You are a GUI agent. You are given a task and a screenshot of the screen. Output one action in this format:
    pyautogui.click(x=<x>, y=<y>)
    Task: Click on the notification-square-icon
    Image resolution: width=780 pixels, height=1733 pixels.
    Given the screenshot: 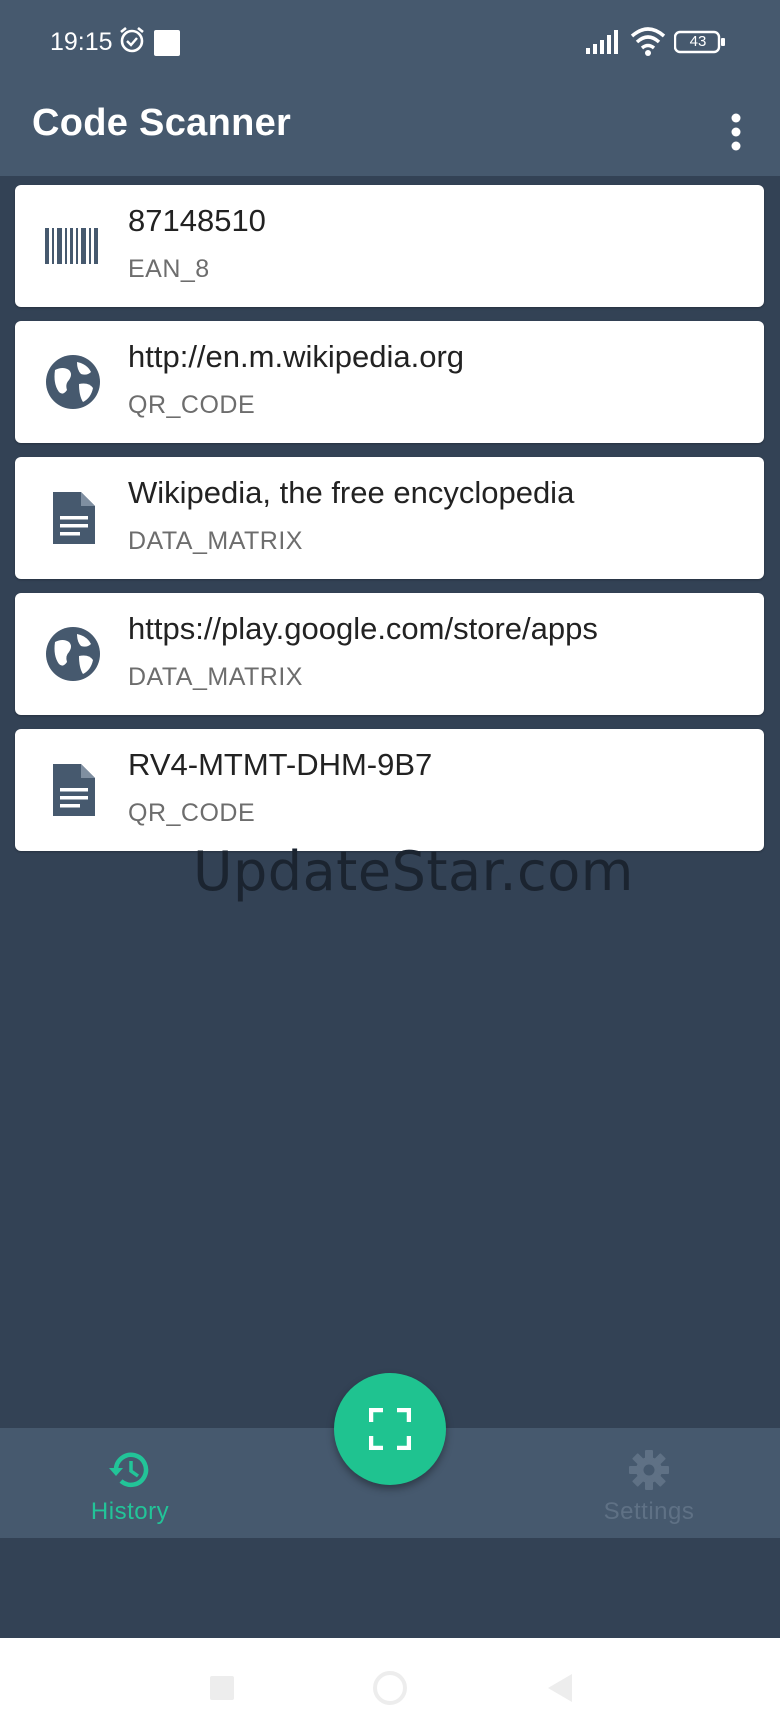 What is the action you would take?
    pyautogui.click(x=167, y=43)
    